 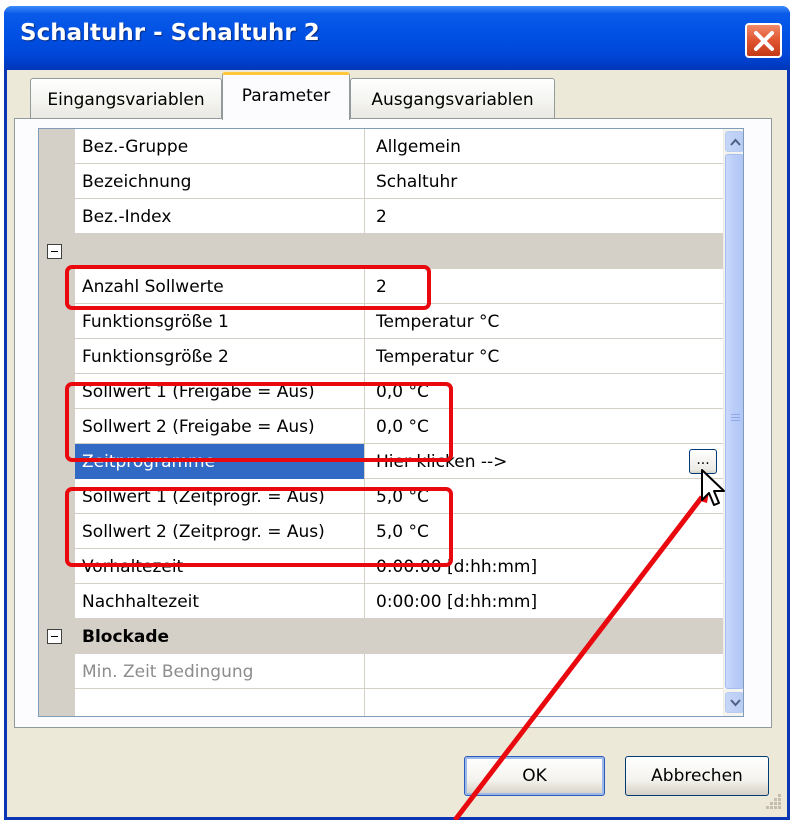 I want to click on annotation-arrow, so click(x=581, y=653).